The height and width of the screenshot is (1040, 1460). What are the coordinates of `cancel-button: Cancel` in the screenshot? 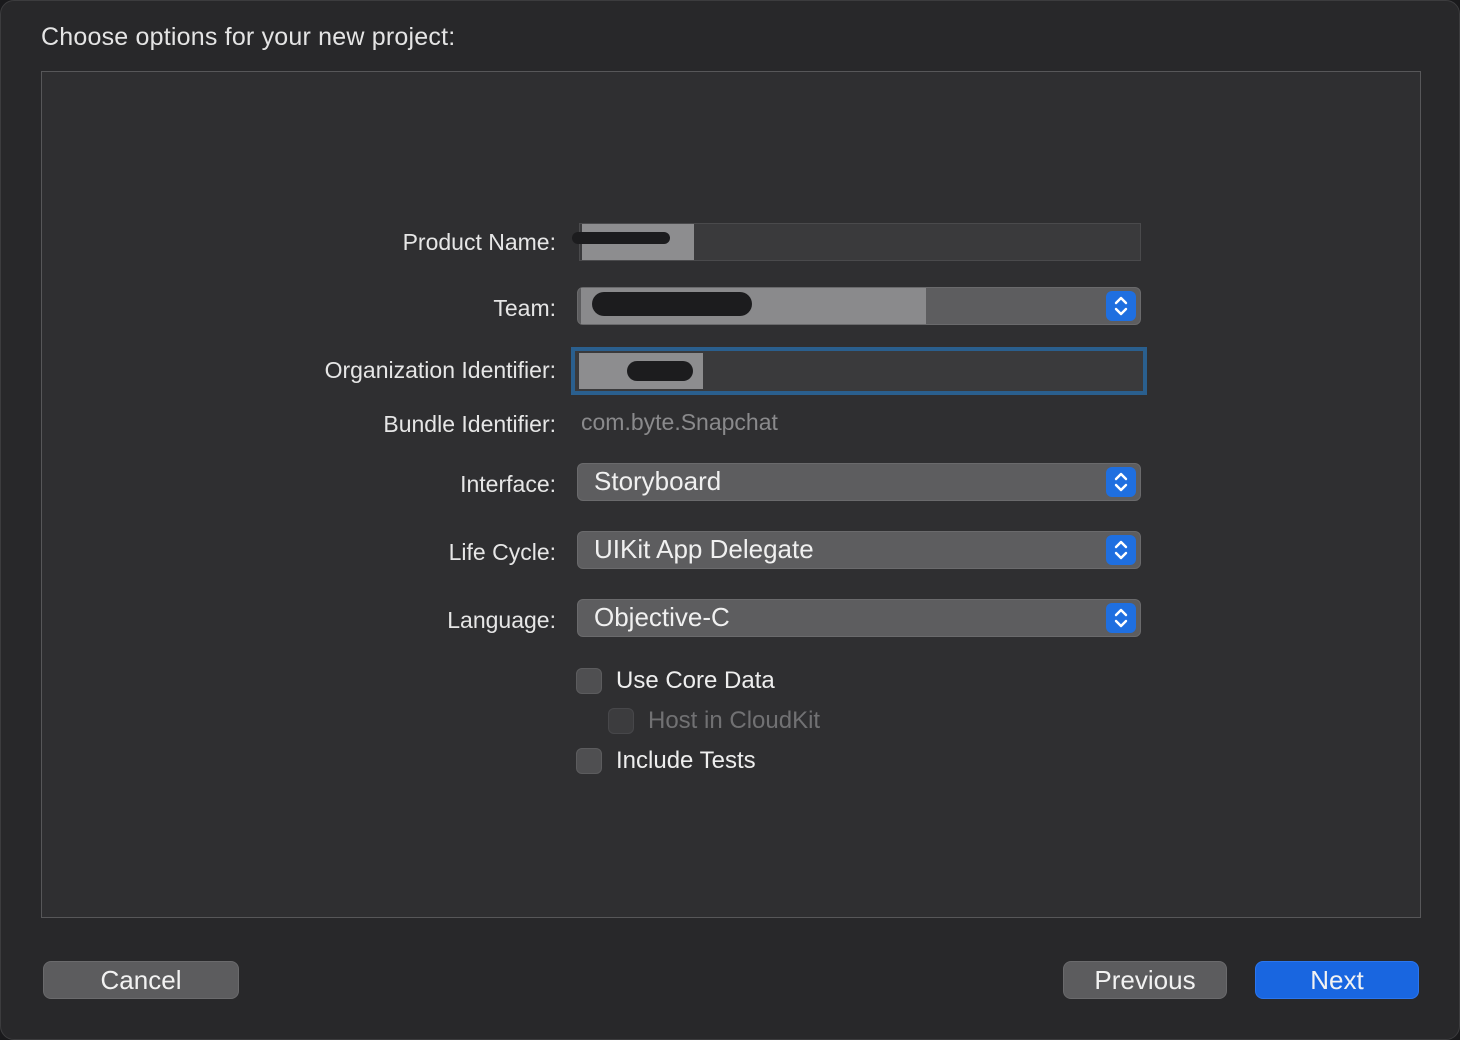 It's located at (141, 980).